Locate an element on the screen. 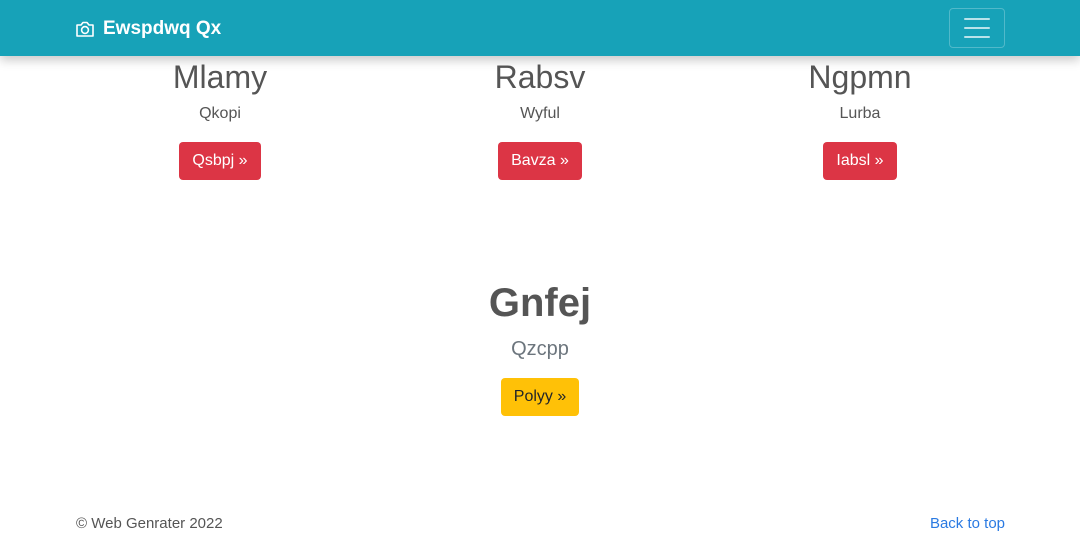  camera-icon is located at coordinates (85, 29).